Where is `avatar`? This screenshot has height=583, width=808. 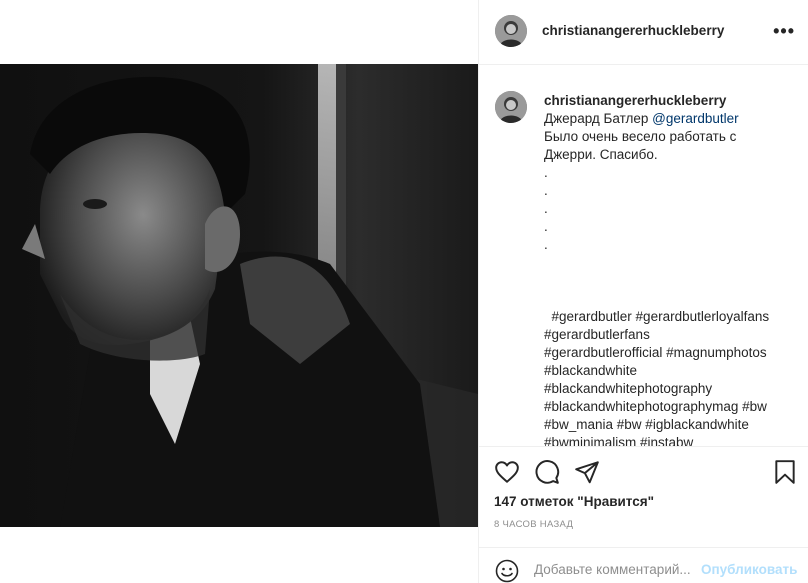 avatar is located at coordinates (511, 31).